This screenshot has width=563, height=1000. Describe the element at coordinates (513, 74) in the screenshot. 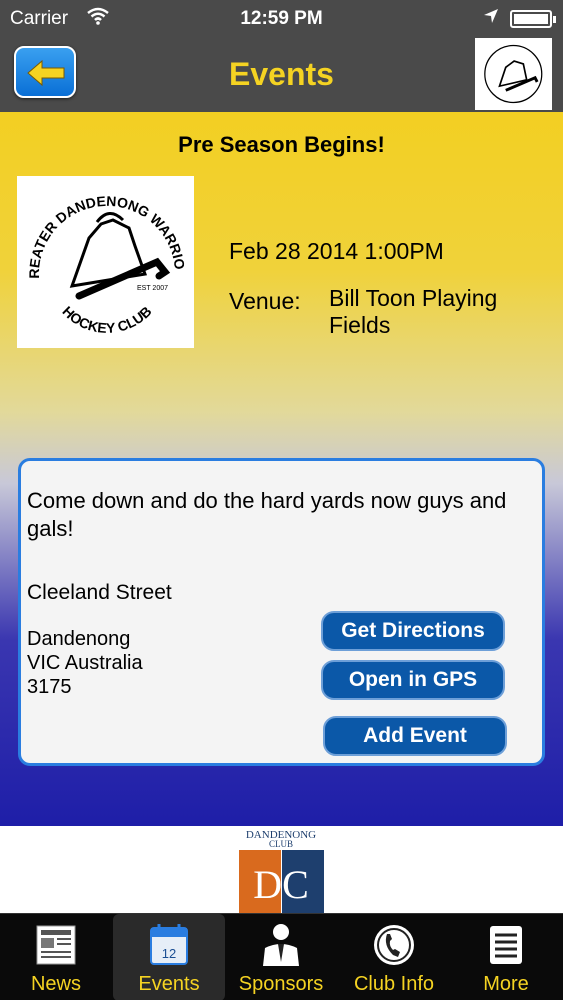

I see `club-logo-small` at that location.